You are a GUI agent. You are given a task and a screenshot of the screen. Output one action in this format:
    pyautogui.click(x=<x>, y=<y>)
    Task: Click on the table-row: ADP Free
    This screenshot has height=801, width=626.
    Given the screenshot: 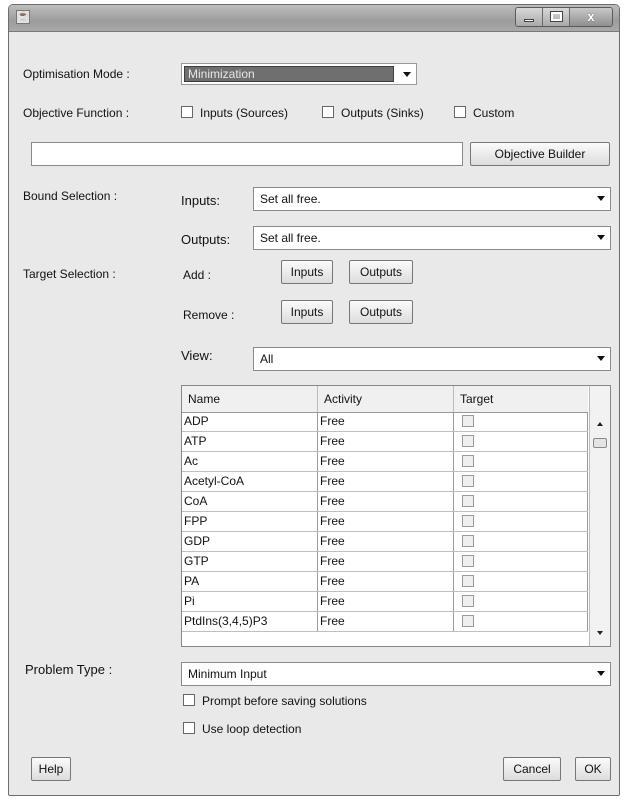 What is the action you would take?
    pyautogui.click(x=385, y=422)
    